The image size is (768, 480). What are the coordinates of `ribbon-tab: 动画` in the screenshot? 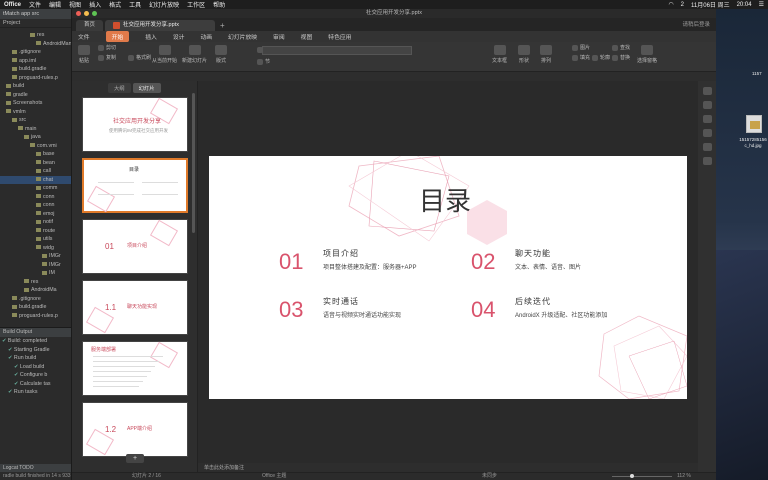 It's located at (206, 36).